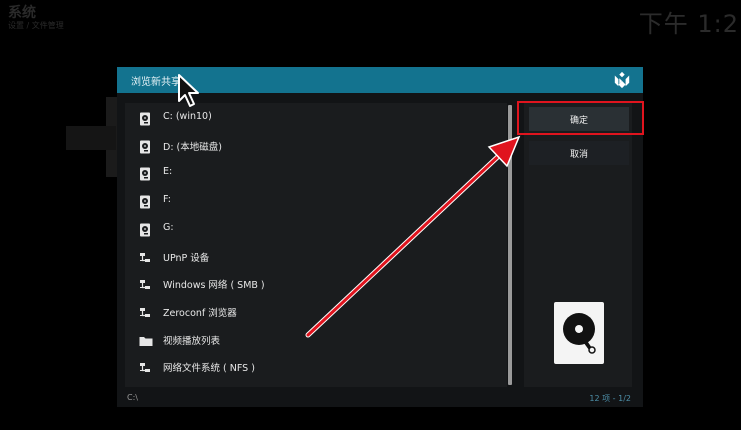  I want to click on kodi-logo-icon, so click(622, 80).